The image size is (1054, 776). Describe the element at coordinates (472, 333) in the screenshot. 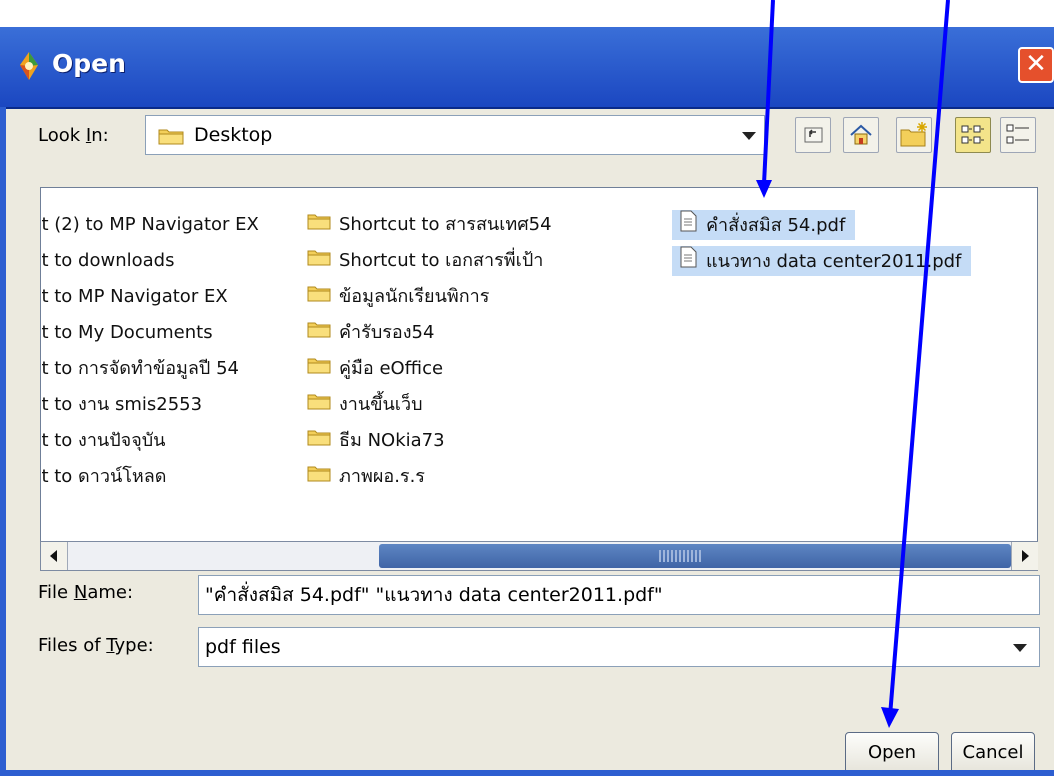

I see `file-list-item: คำรับรอง54` at that location.